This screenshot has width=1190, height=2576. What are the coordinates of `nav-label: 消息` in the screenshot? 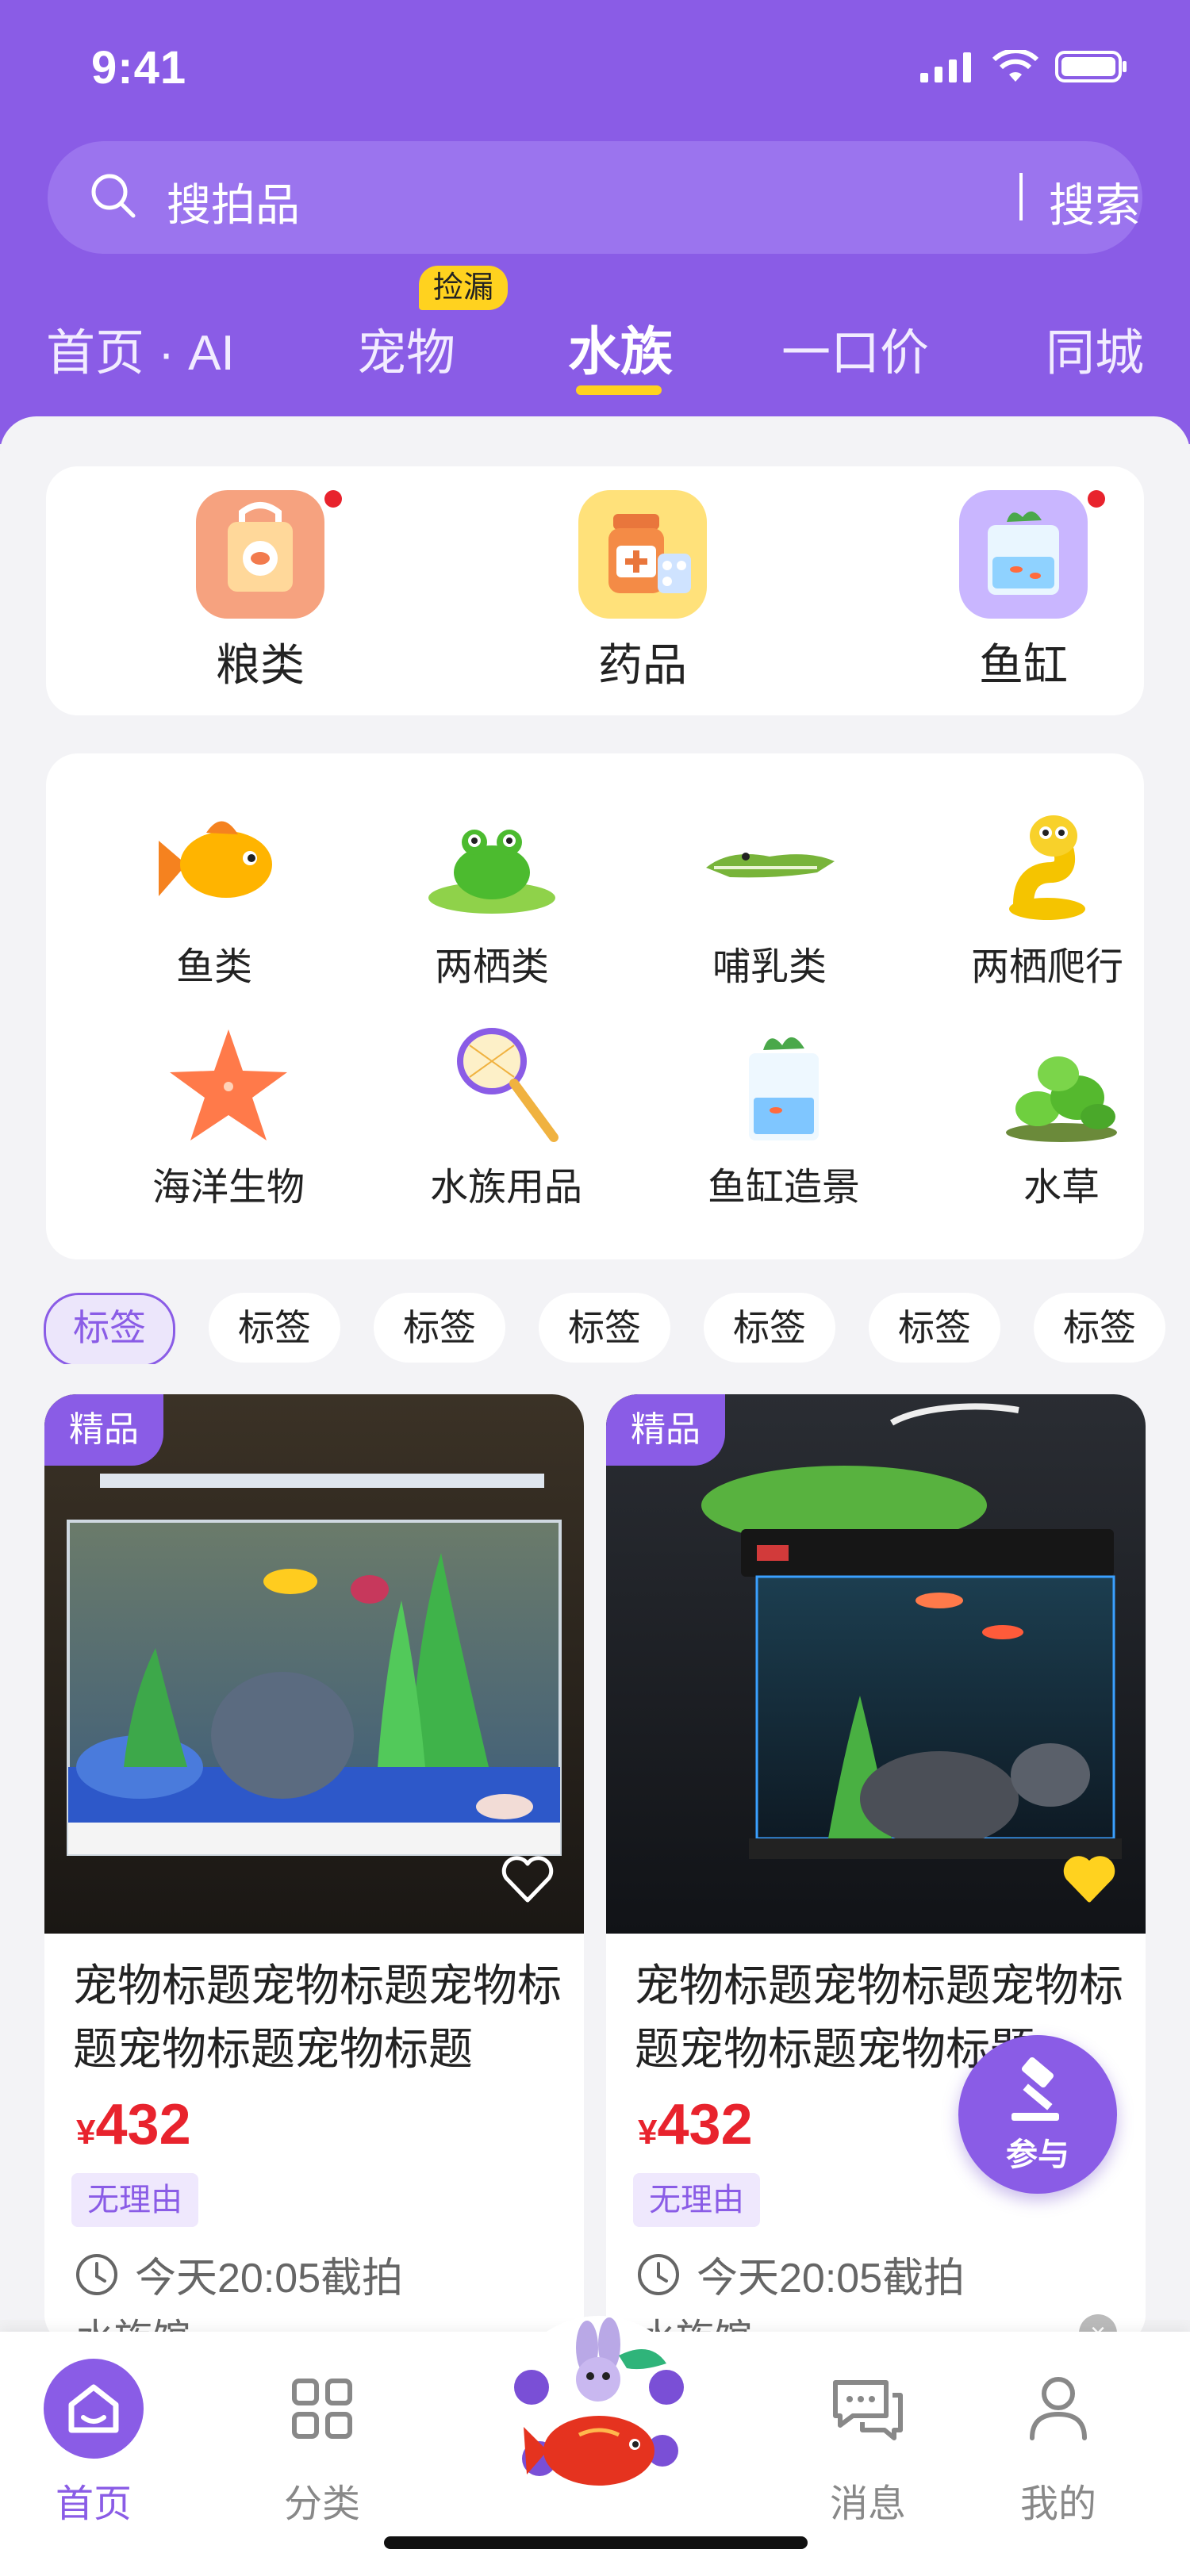 It's located at (868, 2504).